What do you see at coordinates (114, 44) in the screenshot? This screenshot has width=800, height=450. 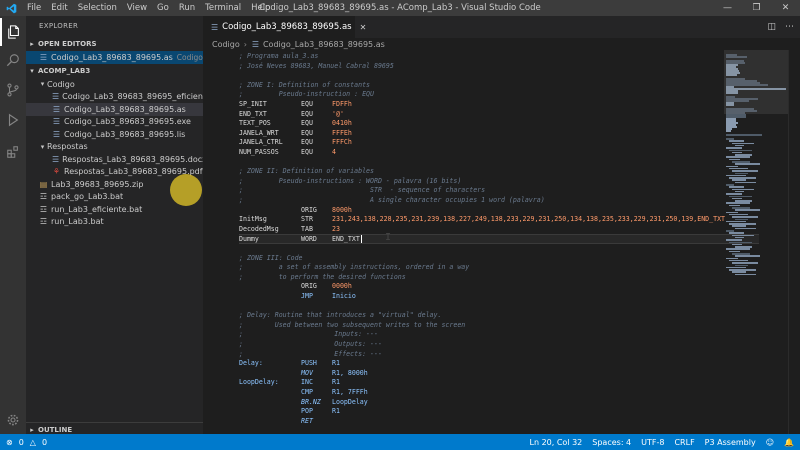 I see `open-editors-header: ▸ OPEN EDITORS` at bounding box center [114, 44].